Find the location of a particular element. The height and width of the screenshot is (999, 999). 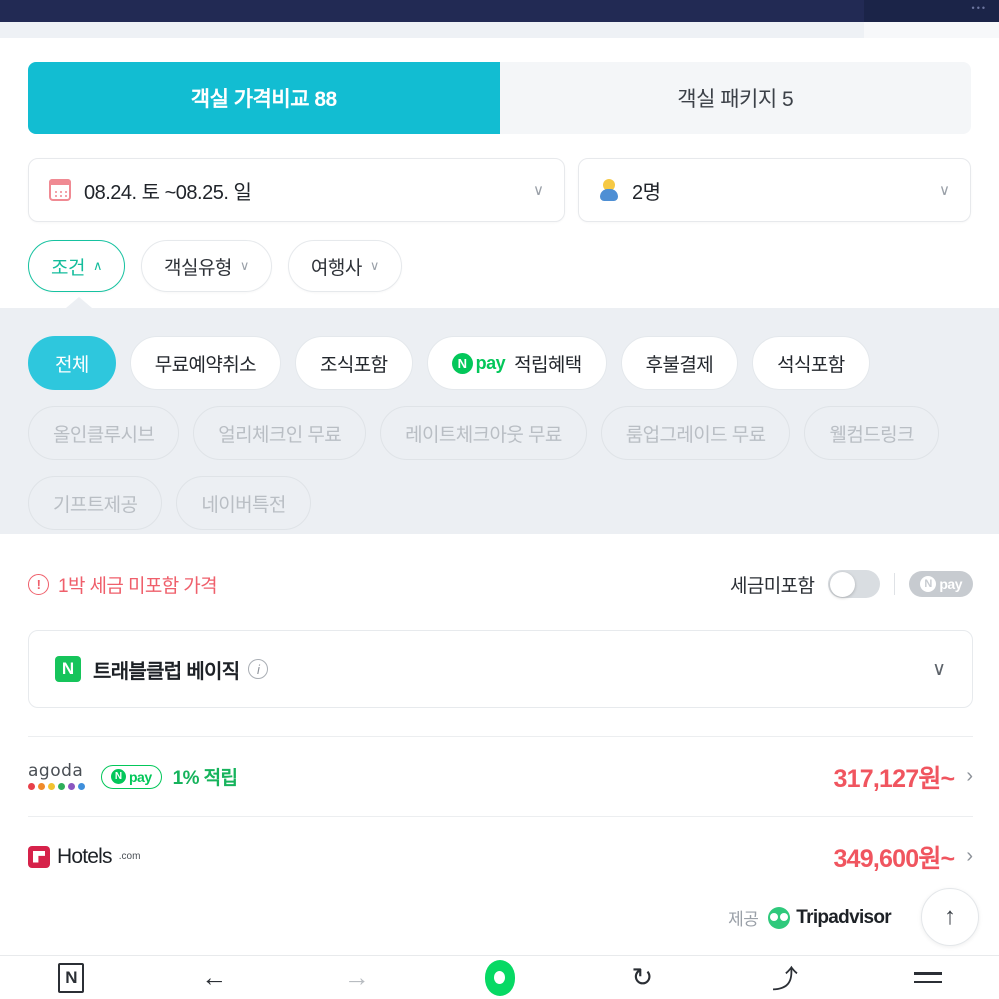

tax-toggle is located at coordinates (854, 584).